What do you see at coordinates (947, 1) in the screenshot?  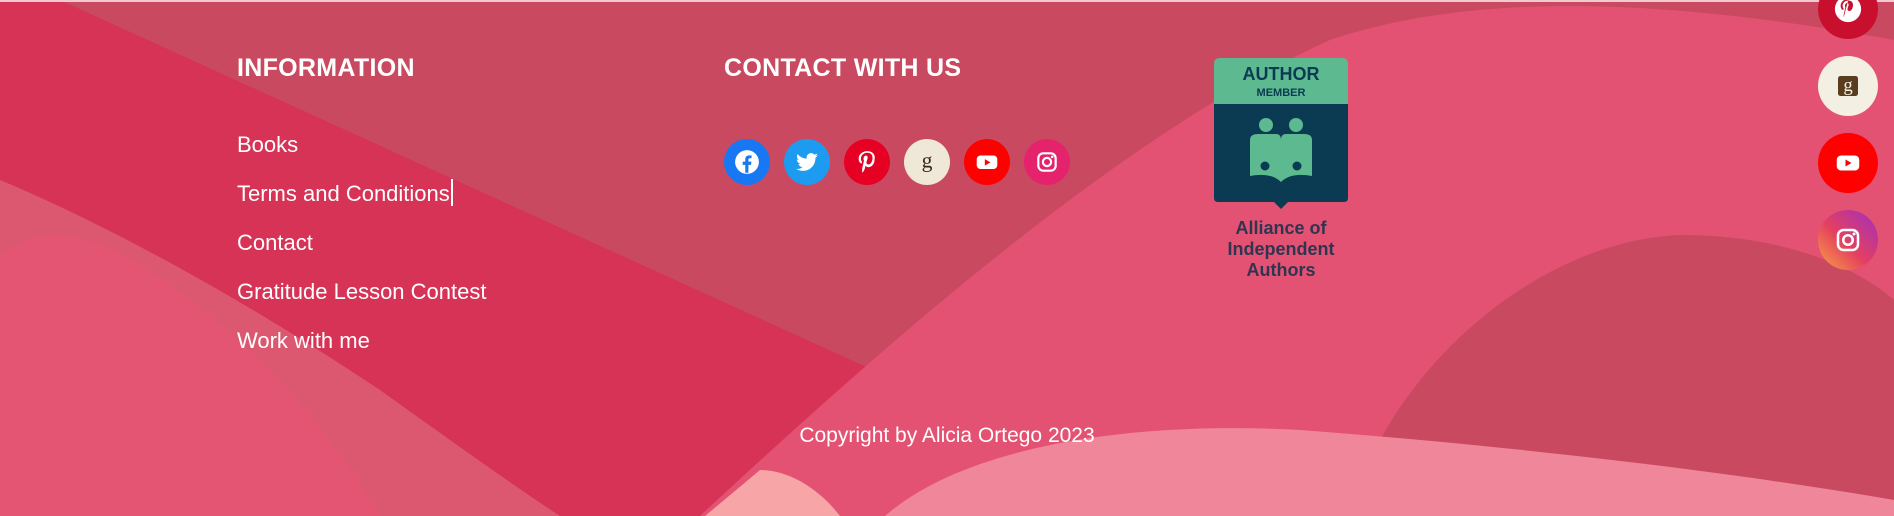 I see `top-border-line` at bounding box center [947, 1].